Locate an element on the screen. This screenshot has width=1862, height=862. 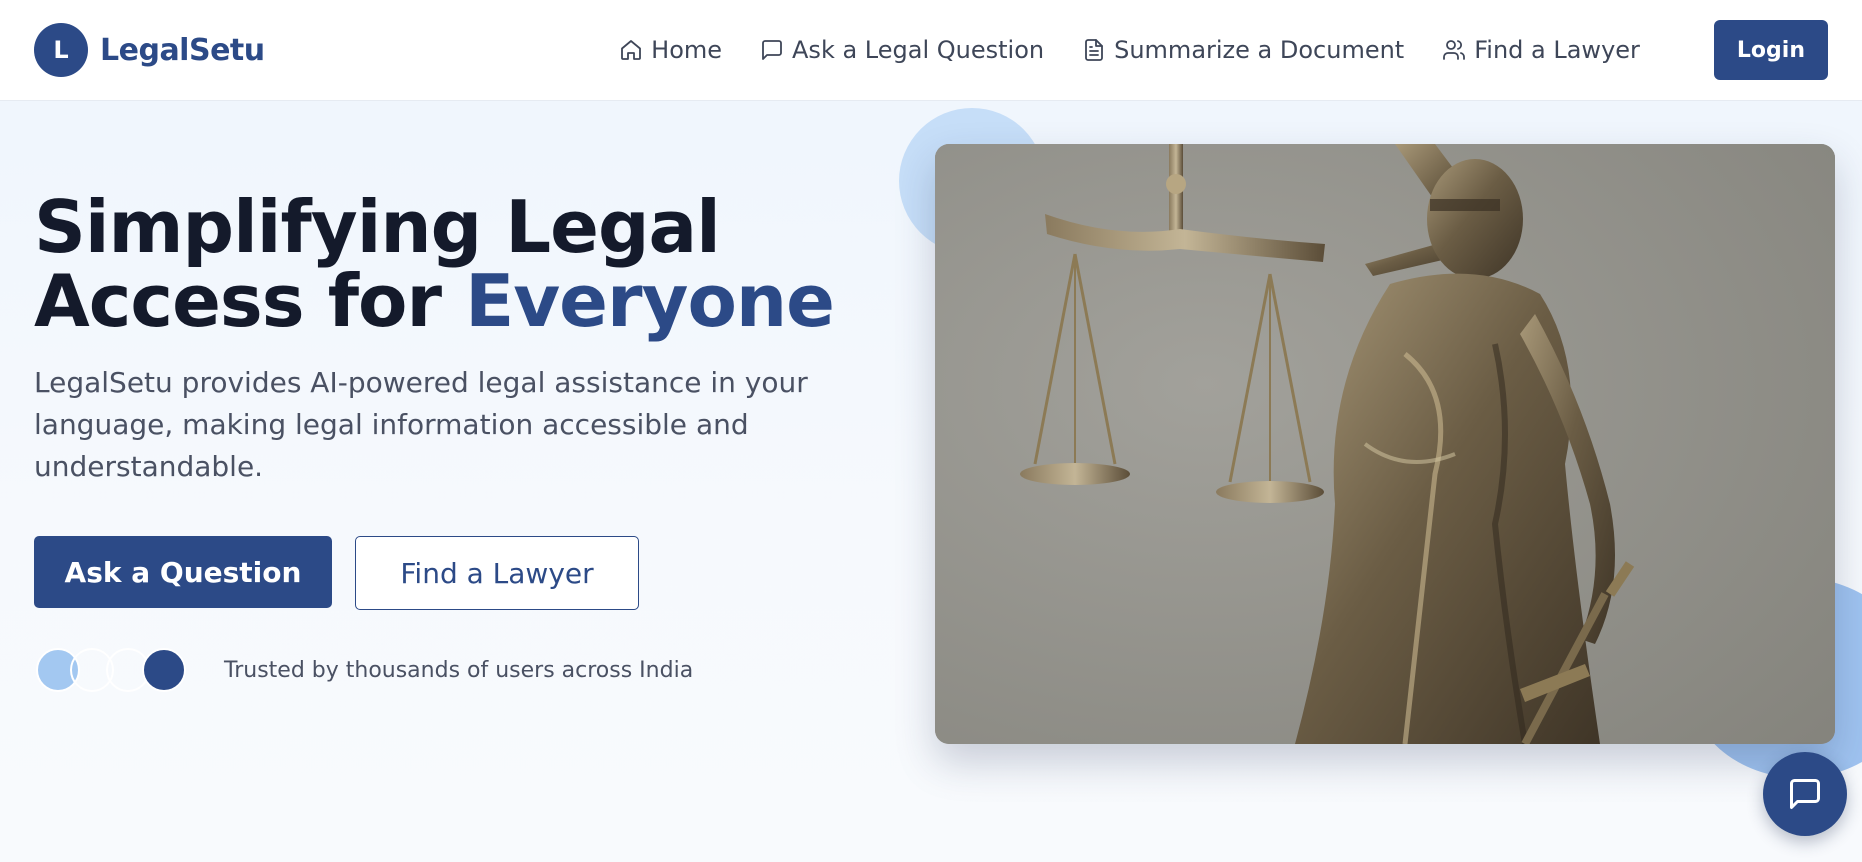
chat-widget-button is located at coordinates (1805, 794).